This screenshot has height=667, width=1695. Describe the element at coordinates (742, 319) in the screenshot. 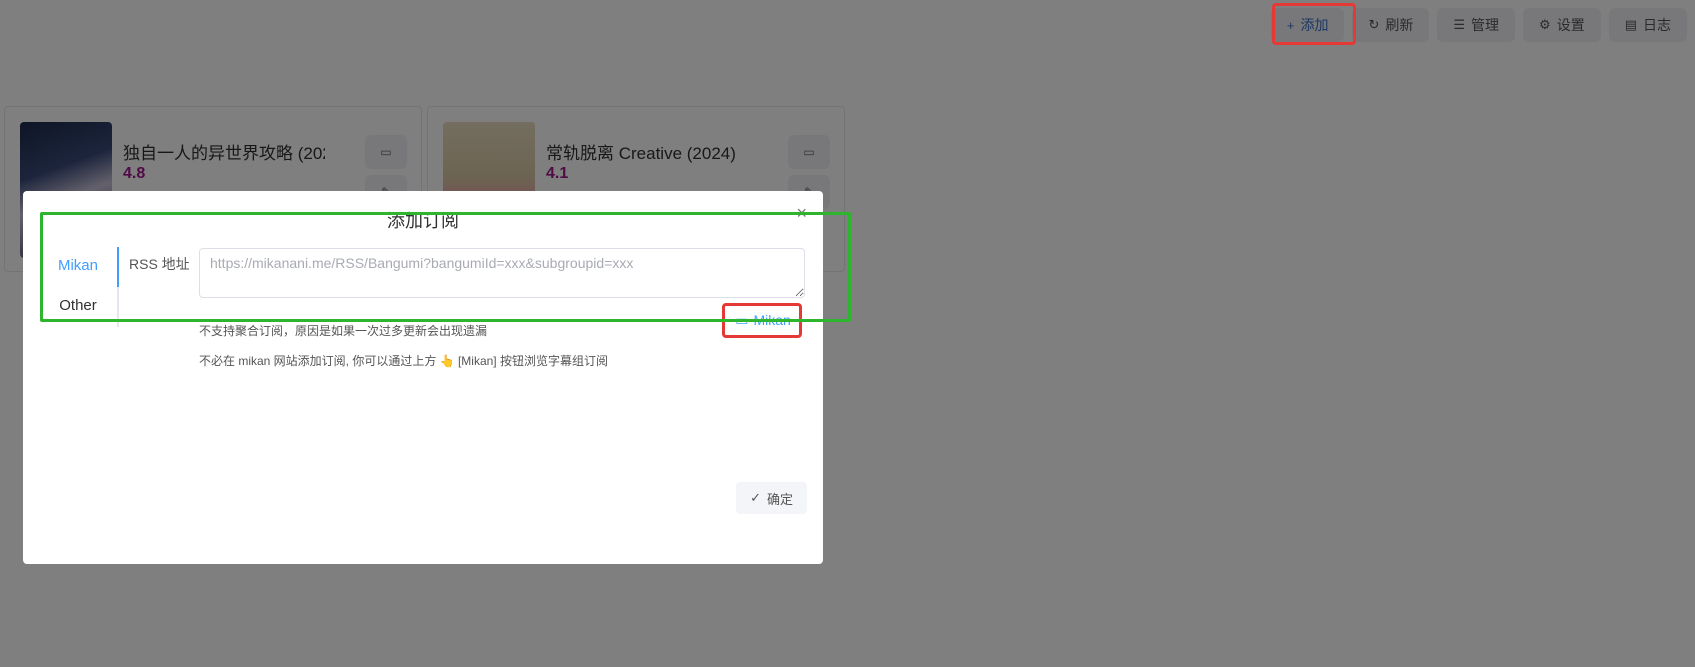

I see `video-icon: ▭` at that location.